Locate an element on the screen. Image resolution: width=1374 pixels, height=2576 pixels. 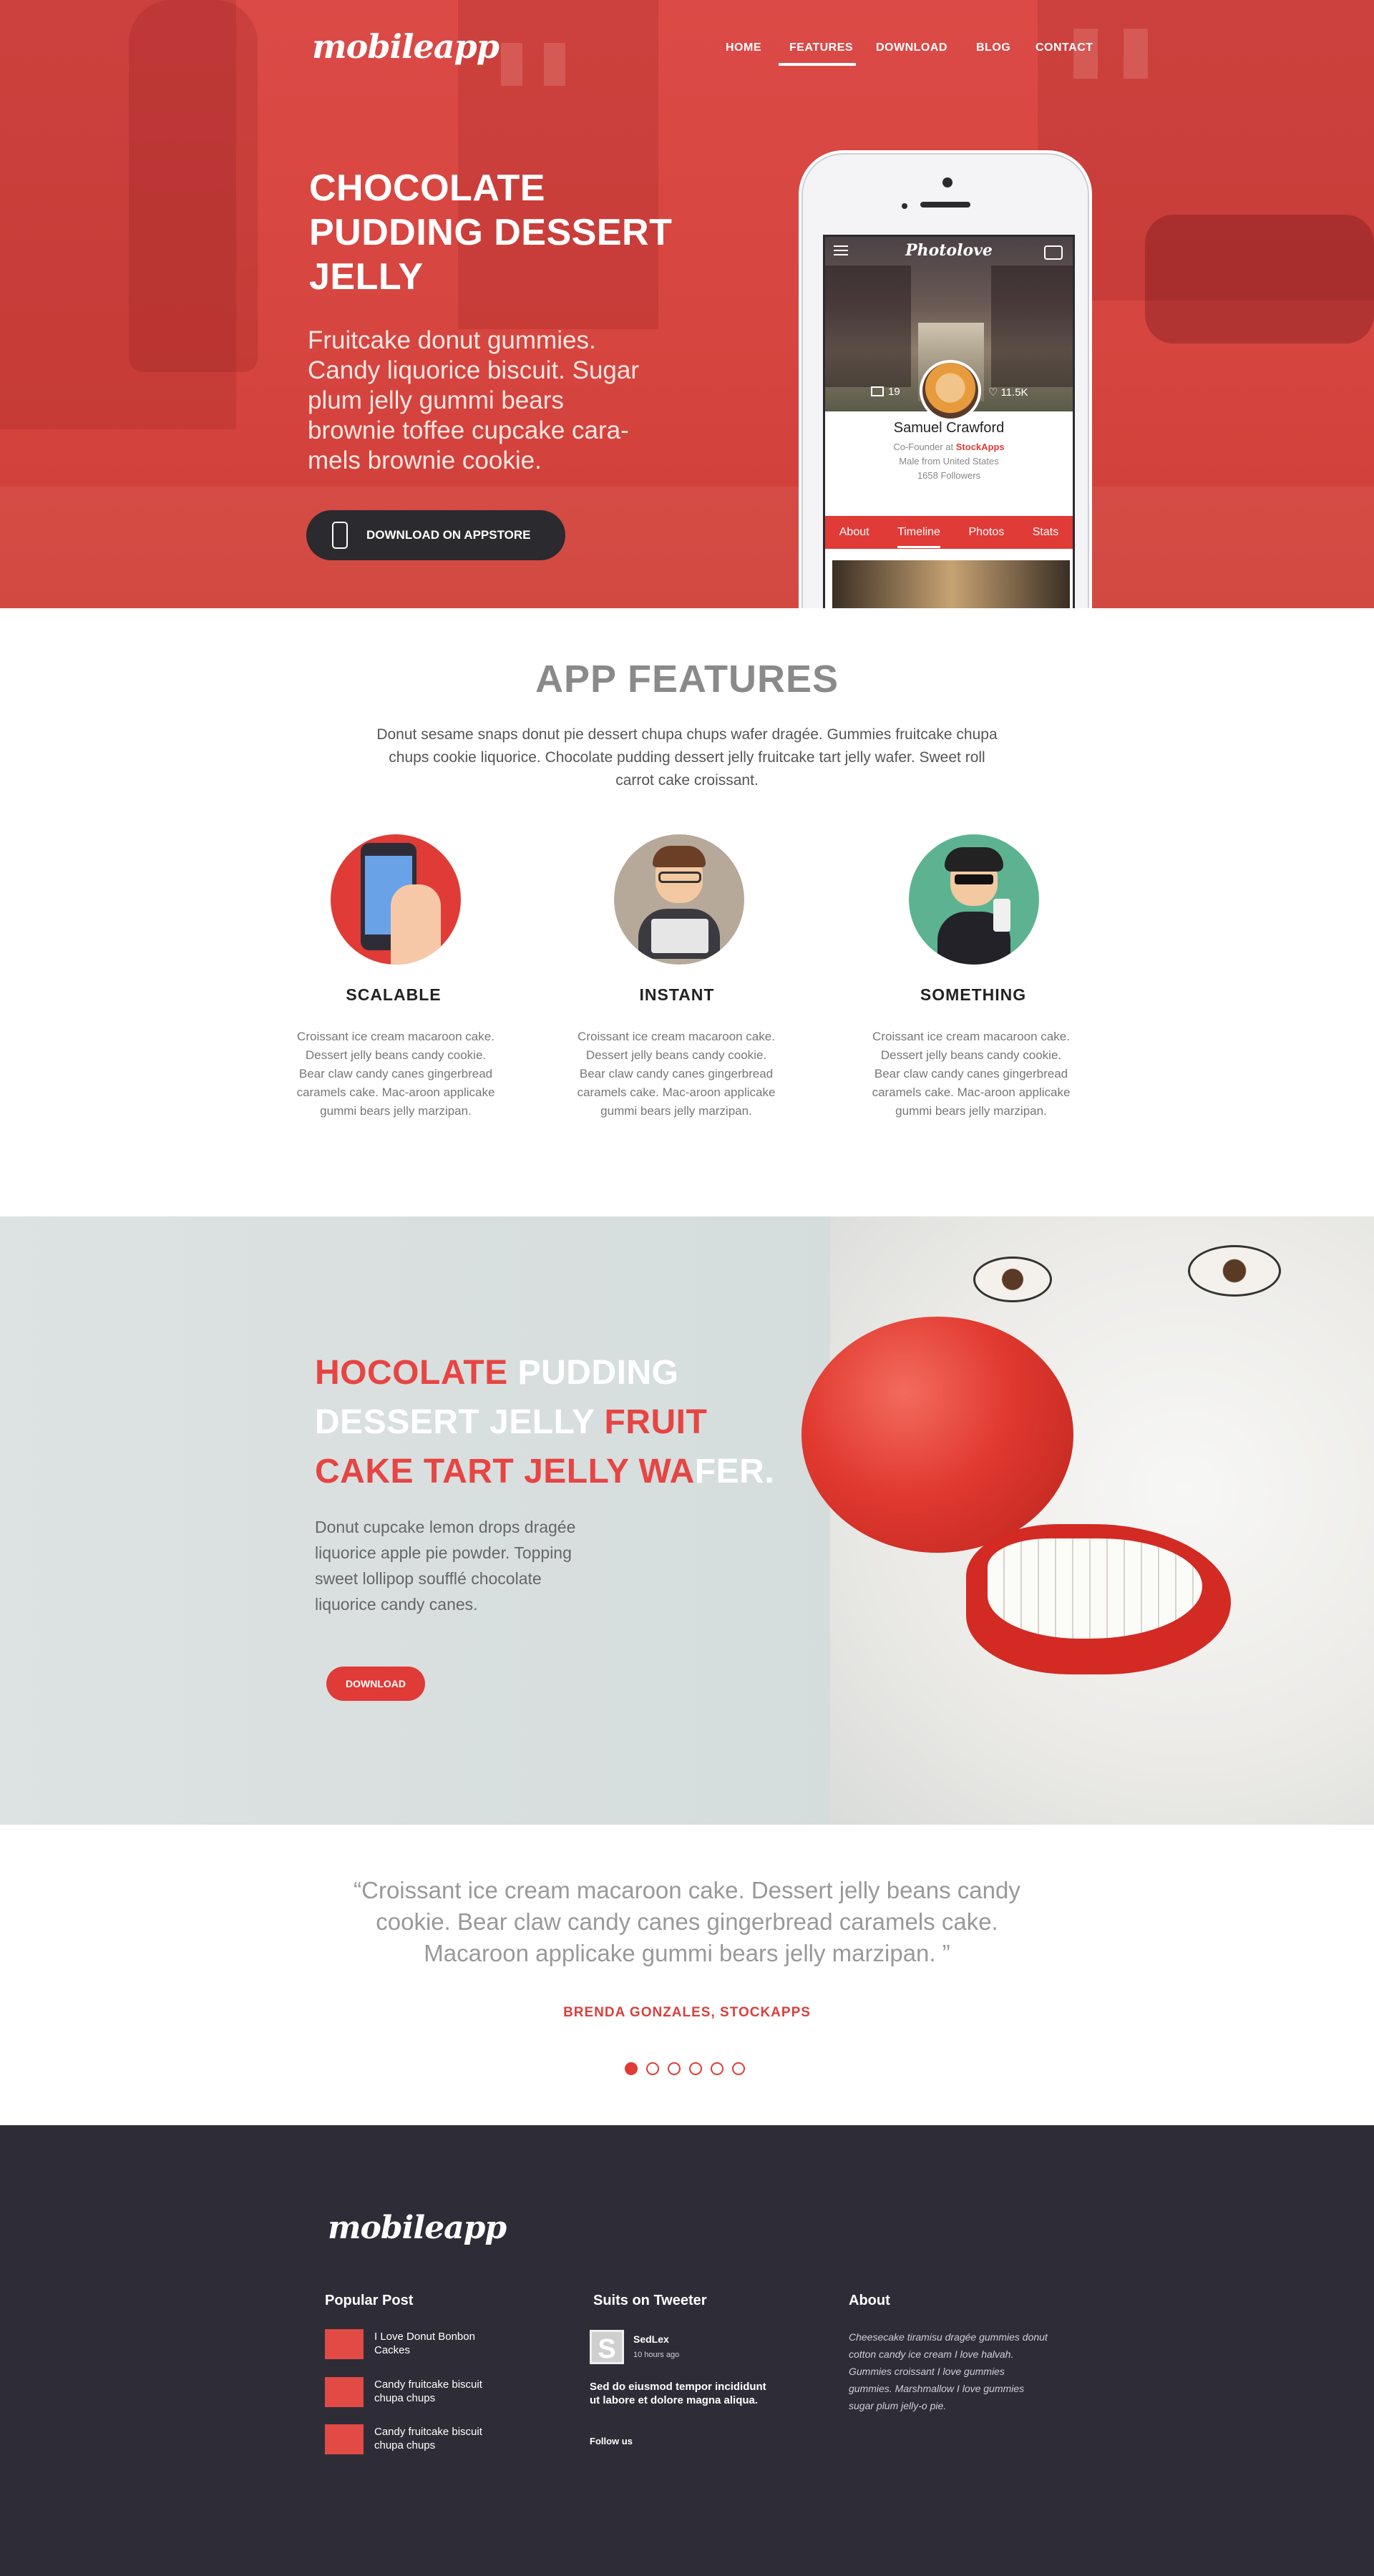
company-link: StockApps is located at coordinates (980, 446).